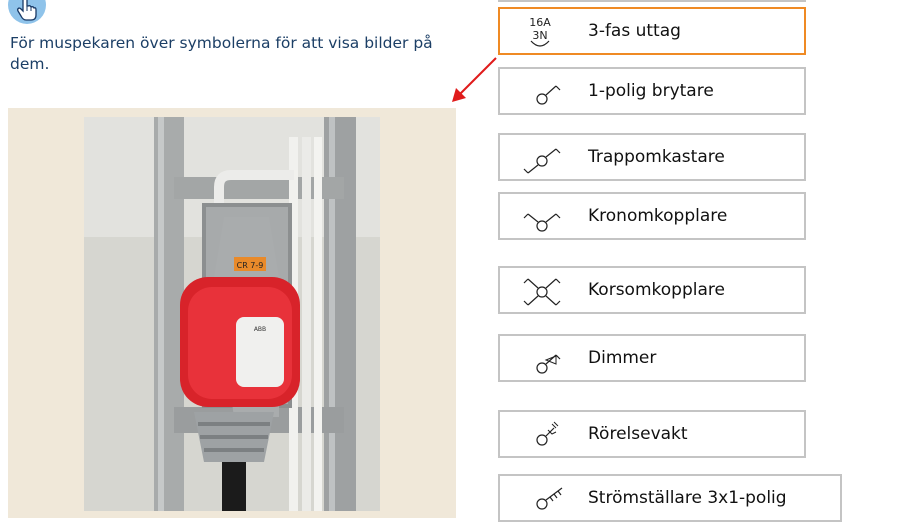 This screenshot has height=527, width=902. I want to click on cross-switch-symbol-icon, so click(542, 292).